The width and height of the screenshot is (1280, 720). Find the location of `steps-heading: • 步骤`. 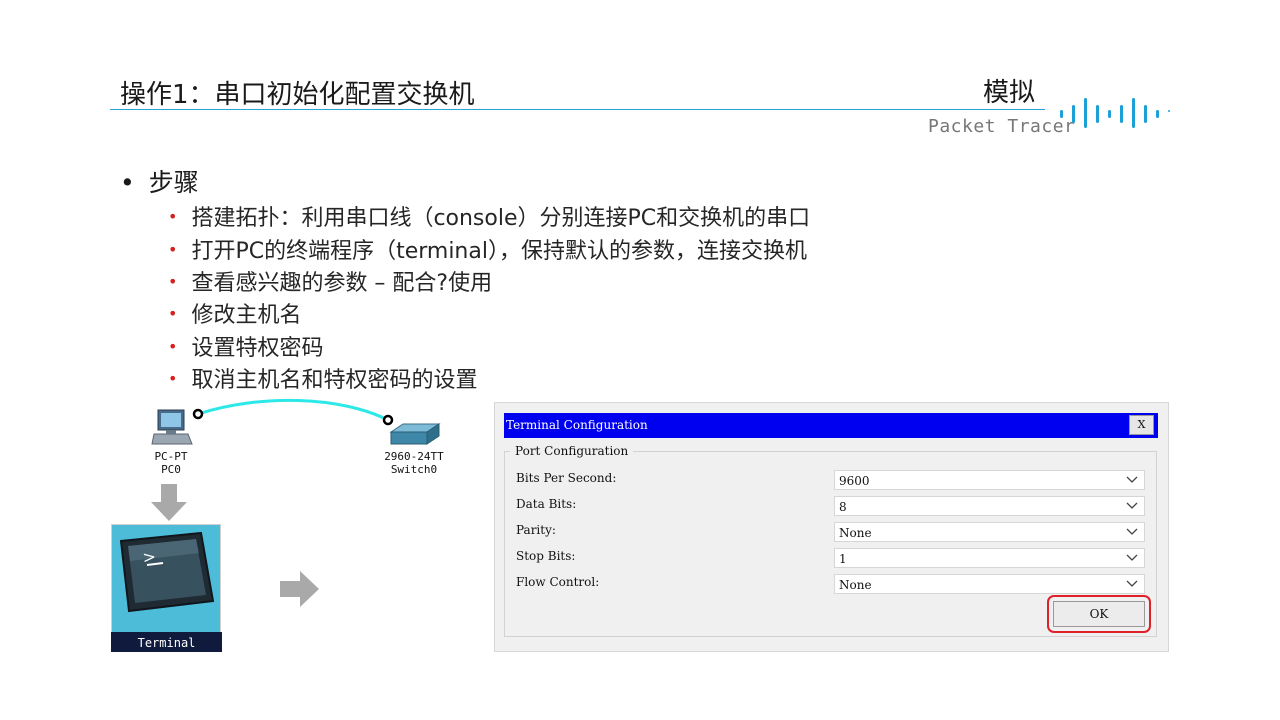

steps-heading: • 步骤 is located at coordinates (159, 181).